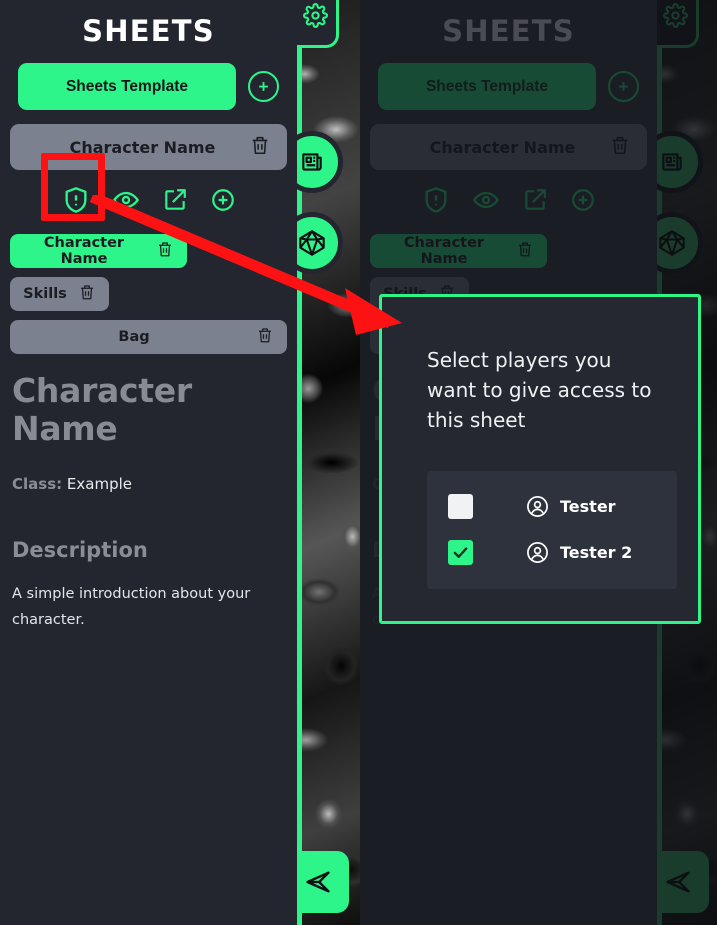 Image resolution: width=717 pixels, height=925 pixels. I want to click on check-icon, so click(460, 552).